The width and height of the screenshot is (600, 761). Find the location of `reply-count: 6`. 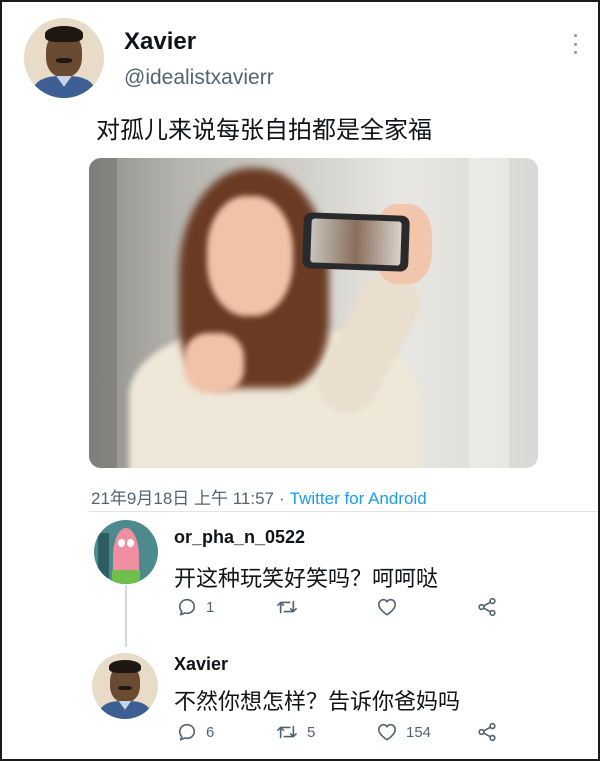

reply-count: 6 is located at coordinates (210, 732).